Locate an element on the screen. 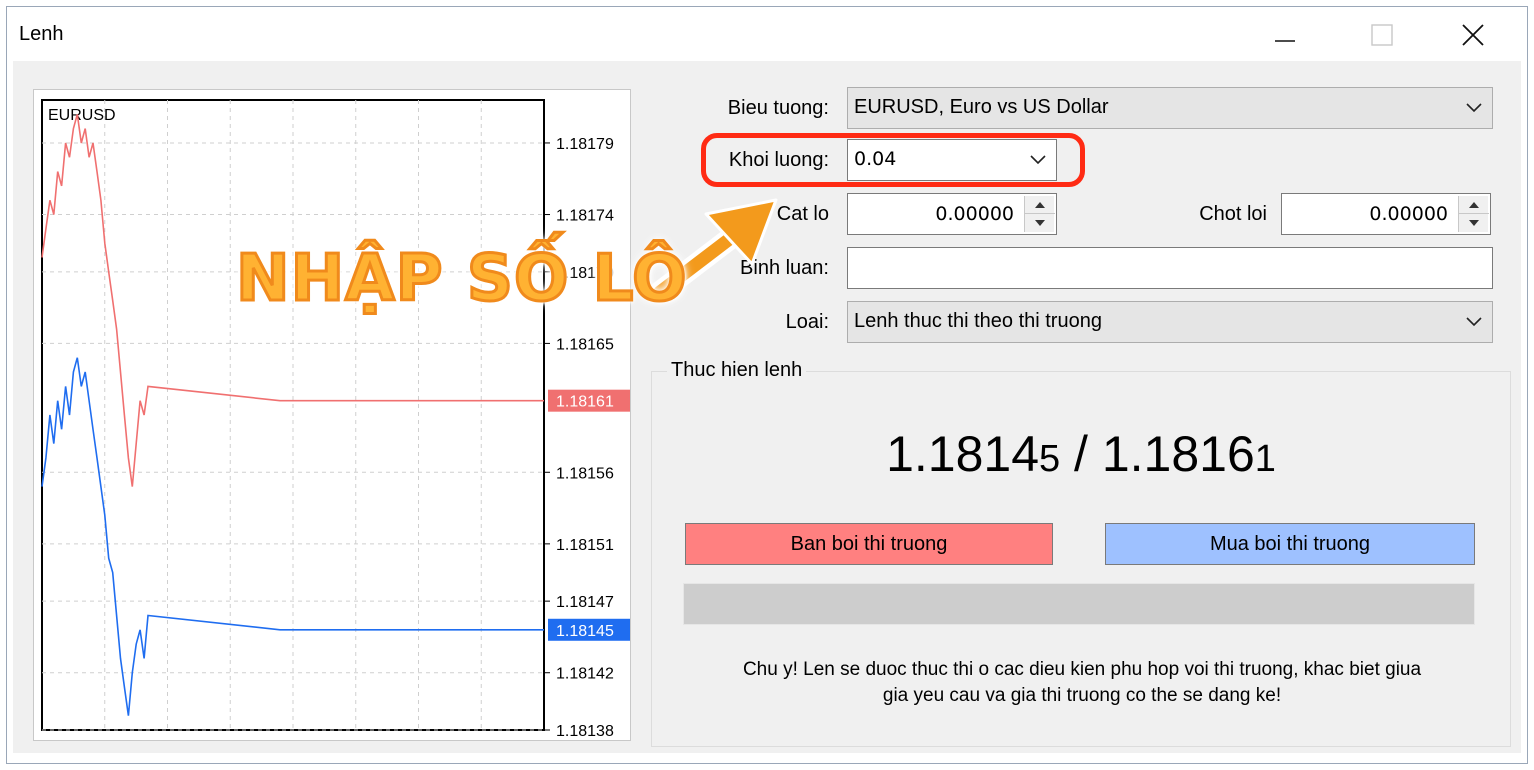 The height and width of the screenshot is (770, 1534). close-icon is located at coordinates (1473, 35).